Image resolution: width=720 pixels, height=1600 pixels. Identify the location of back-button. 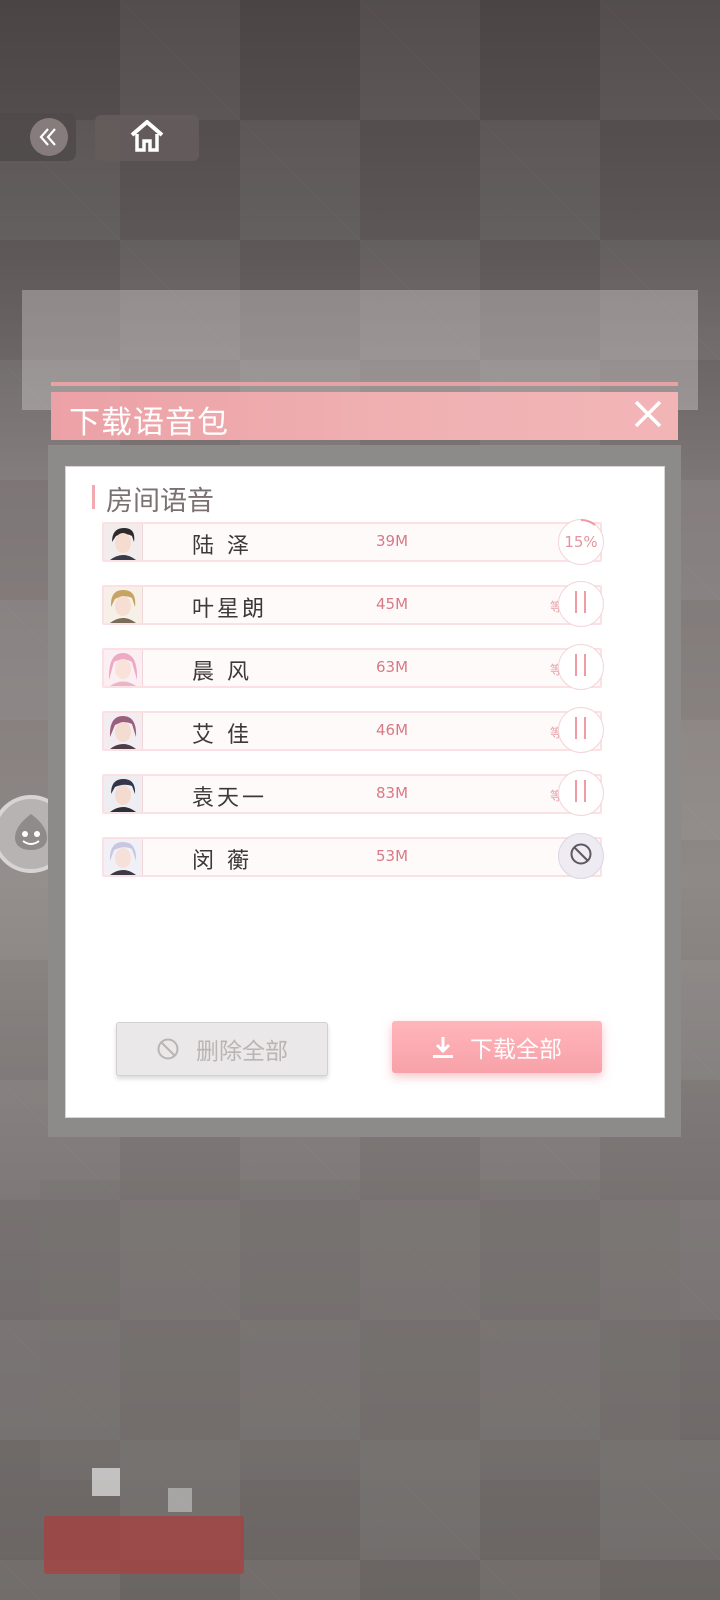
(38, 137).